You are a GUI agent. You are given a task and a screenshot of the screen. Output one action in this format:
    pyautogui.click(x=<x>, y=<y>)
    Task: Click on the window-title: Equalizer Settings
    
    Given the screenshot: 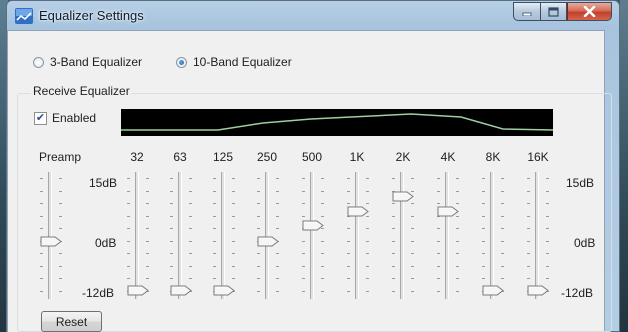 What is the action you would take?
    pyautogui.click(x=91, y=15)
    